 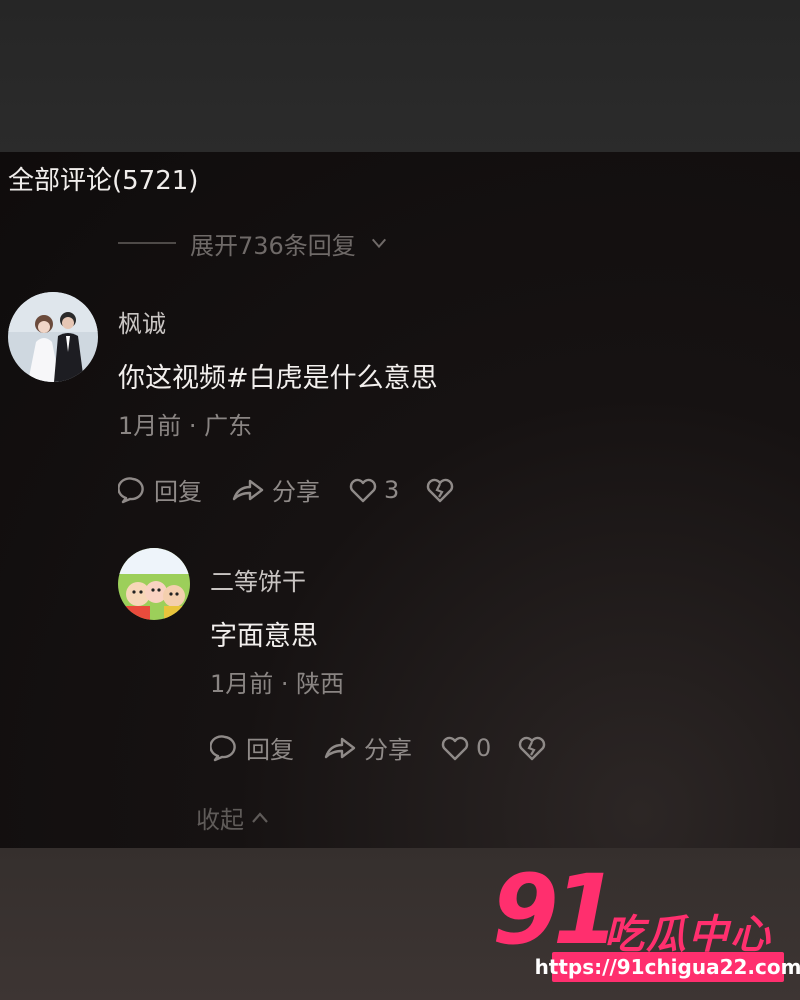 What do you see at coordinates (264, 636) in the screenshot?
I see `reply-text: 字面意思` at bounding box center [264, 636].